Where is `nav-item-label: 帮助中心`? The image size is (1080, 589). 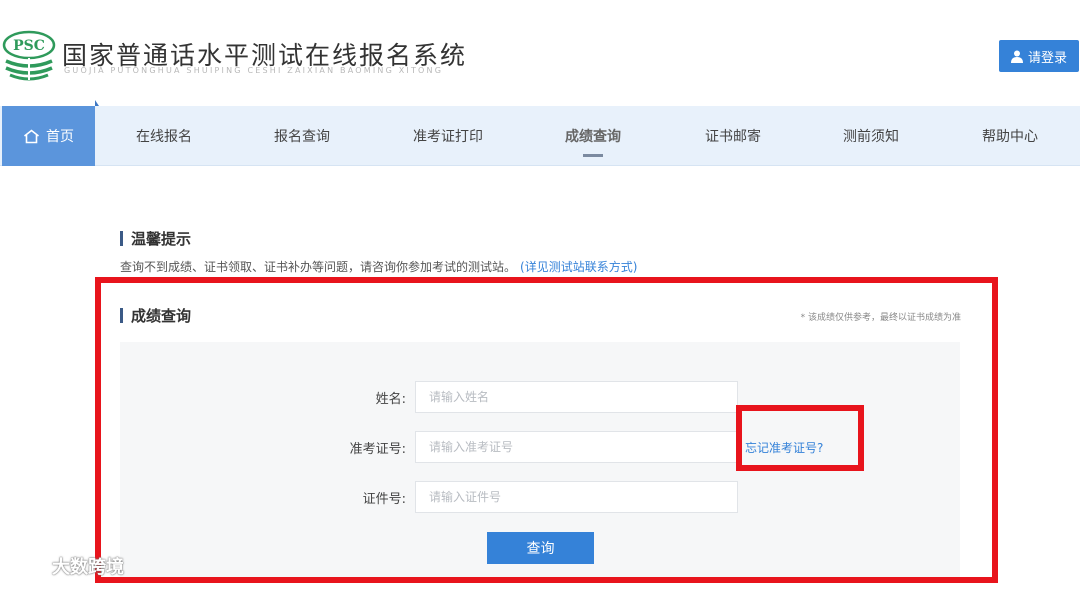
nav-item-label: 帮助中心 is located at coordinates (1010, 137).